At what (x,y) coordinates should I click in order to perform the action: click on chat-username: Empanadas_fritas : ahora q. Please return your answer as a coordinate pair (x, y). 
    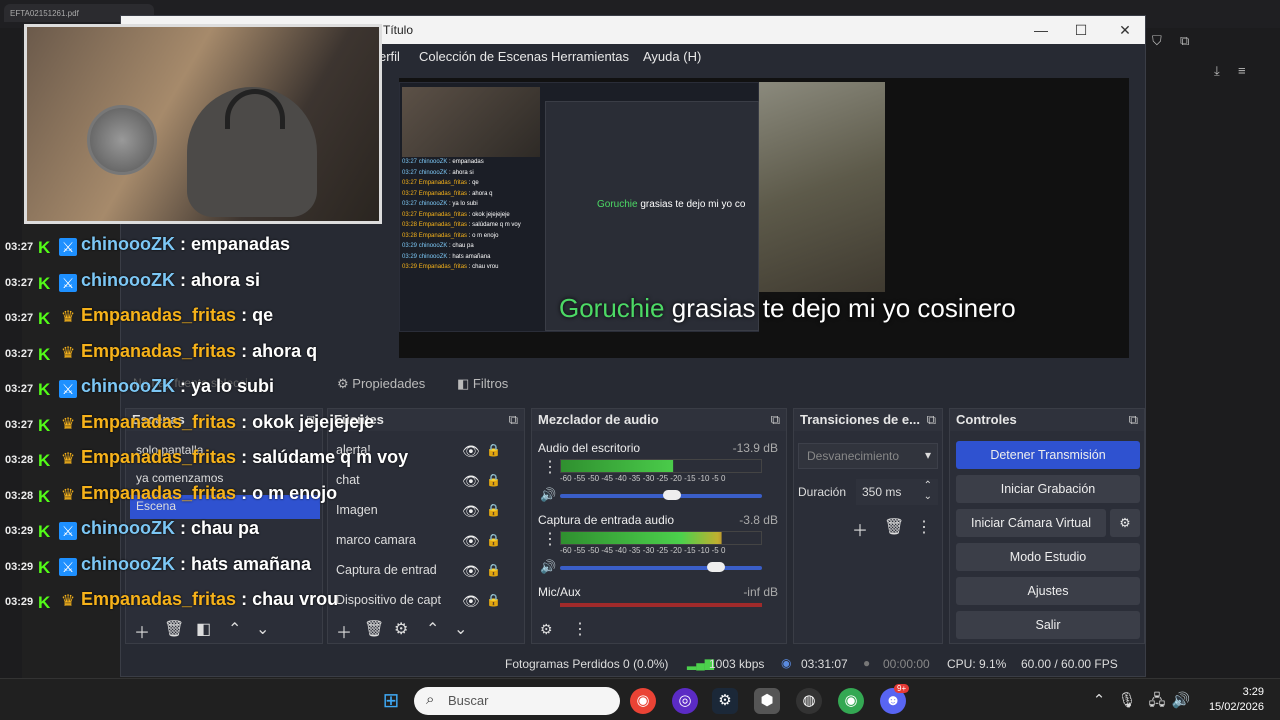
    Looking at the image, I should click on (199, 350).